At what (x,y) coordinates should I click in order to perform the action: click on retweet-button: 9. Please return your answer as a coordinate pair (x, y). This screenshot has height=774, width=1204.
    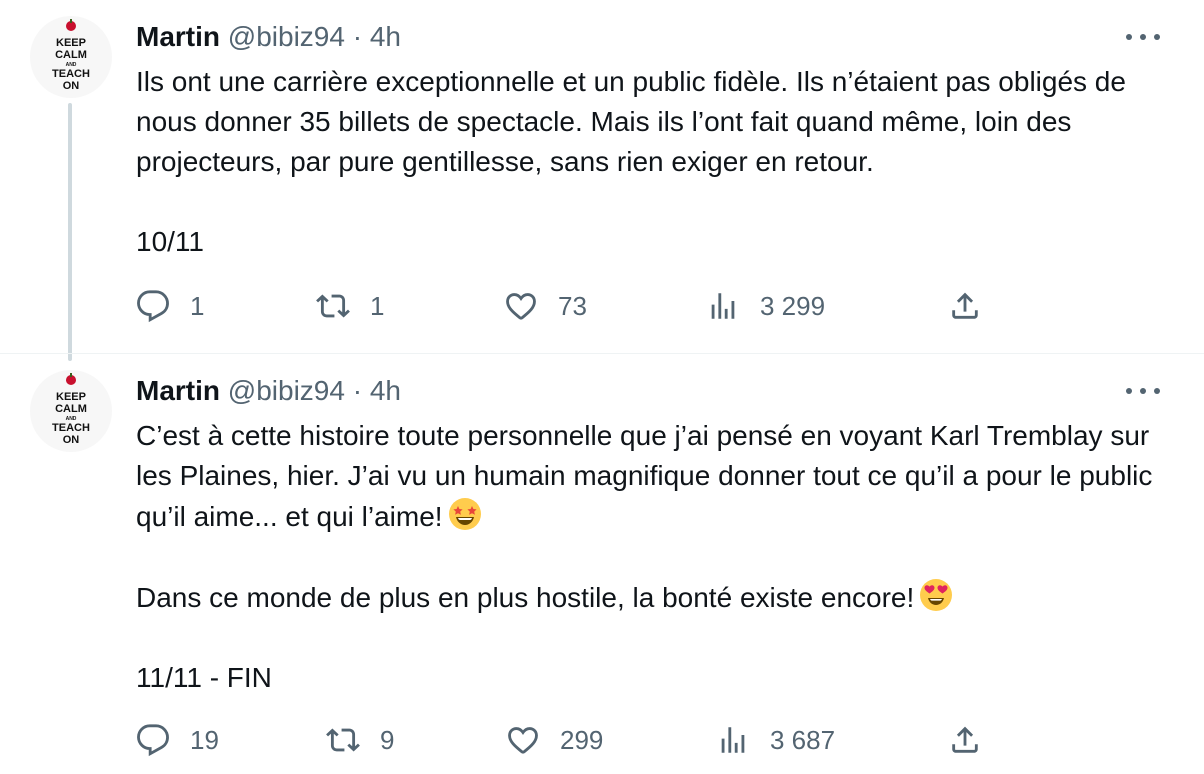
    Looking at the image, I should click on (360, 740).